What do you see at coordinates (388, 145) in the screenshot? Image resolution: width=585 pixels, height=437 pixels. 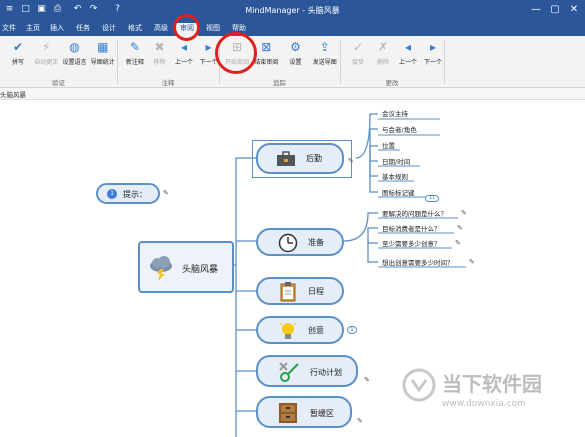 I see `subtopic: 位置` at bounding box center [388, 145].